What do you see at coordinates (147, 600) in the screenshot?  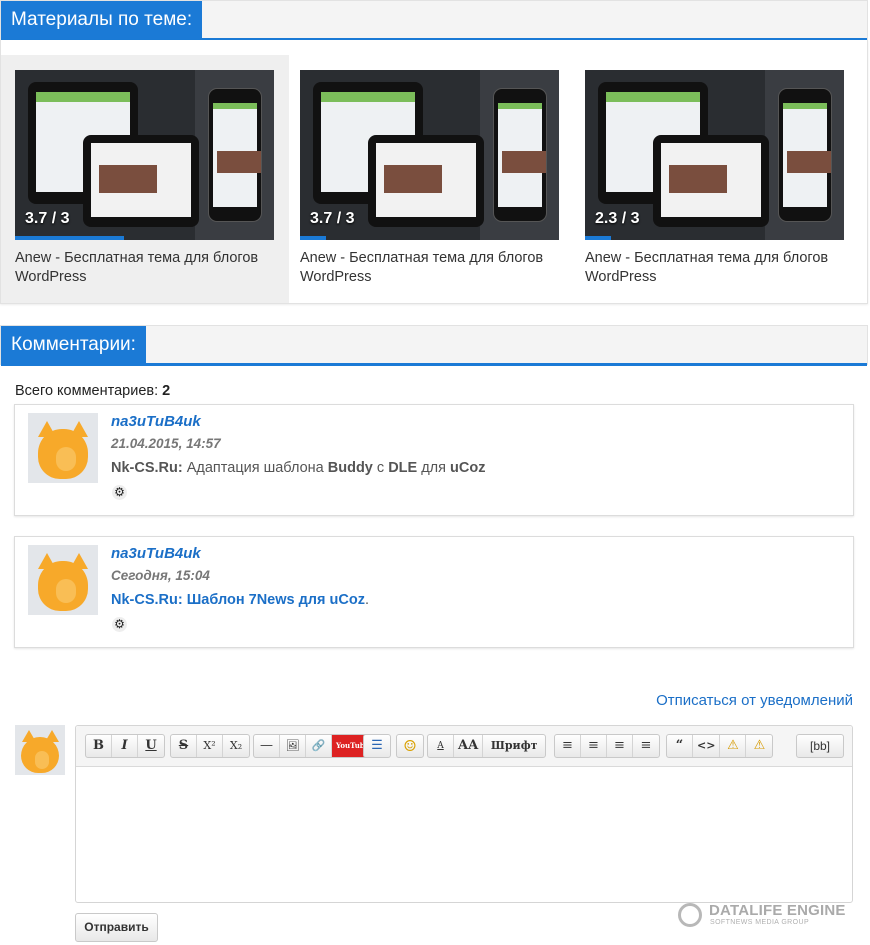 I see `comment-site-link: Nk-CS.Ru:` at bounding box center [147, 600].